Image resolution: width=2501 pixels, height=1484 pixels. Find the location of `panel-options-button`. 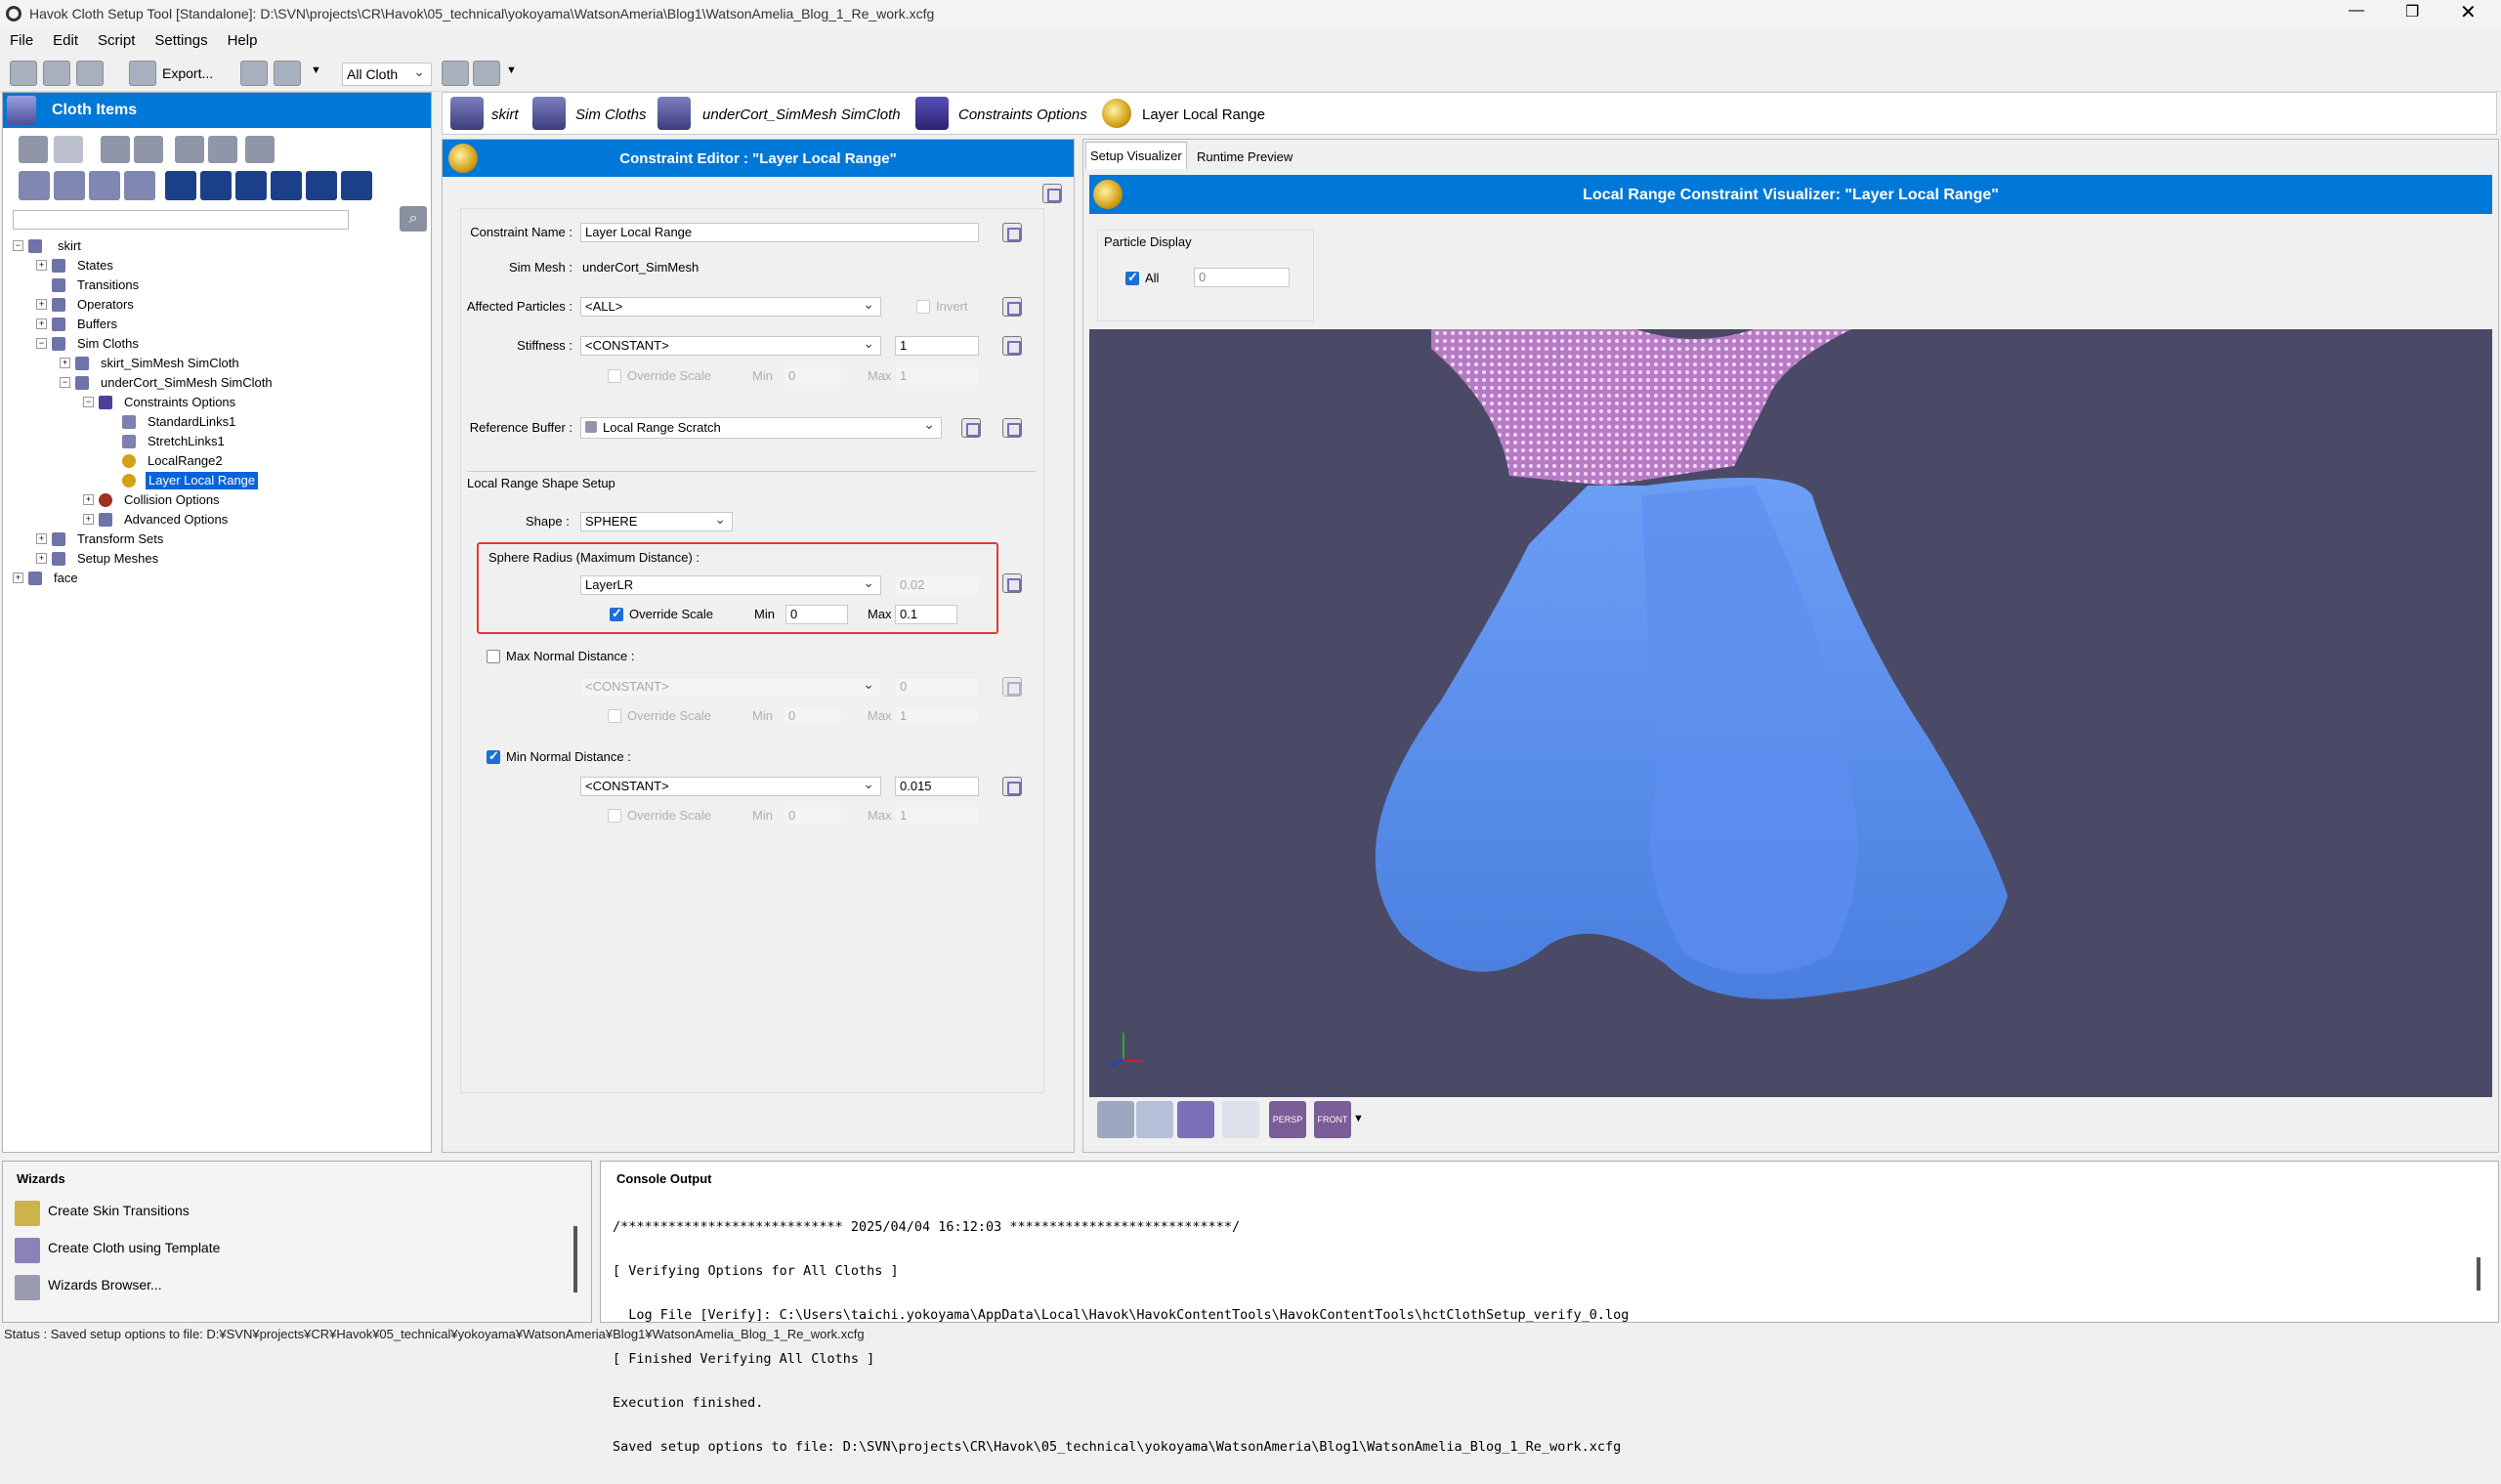

panel-options-button is located at coordinates (1052, 193).